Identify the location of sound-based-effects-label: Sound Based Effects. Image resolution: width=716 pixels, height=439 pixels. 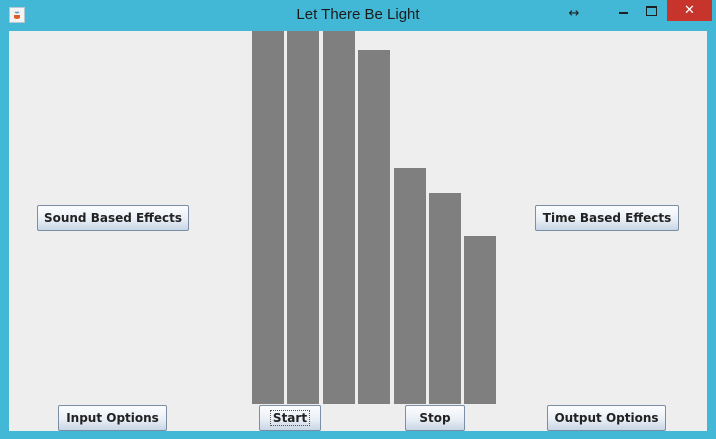
(113, 218).